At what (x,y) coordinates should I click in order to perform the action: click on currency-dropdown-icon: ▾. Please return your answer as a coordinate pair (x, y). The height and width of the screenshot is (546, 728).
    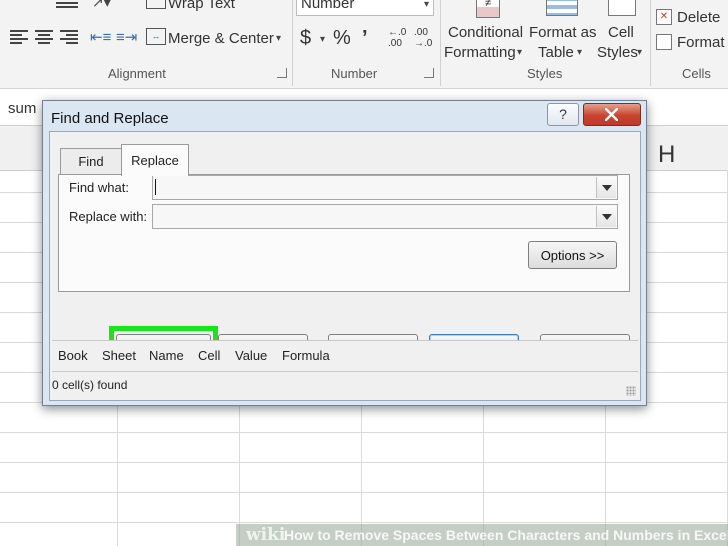
    Looking at the image, I should click on (322, 39).